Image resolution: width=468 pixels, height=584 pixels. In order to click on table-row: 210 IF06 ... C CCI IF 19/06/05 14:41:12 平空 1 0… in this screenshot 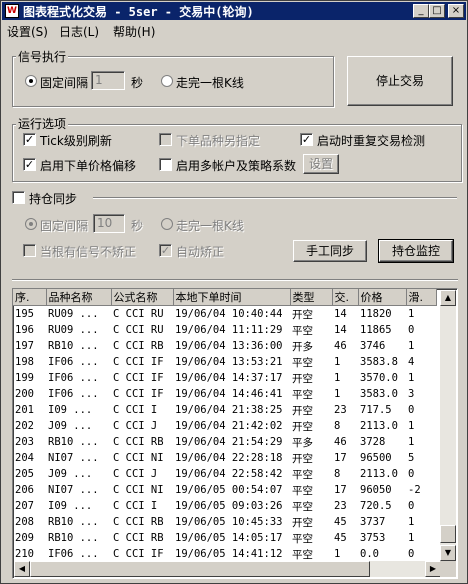, I will do `click(224, 554)`.